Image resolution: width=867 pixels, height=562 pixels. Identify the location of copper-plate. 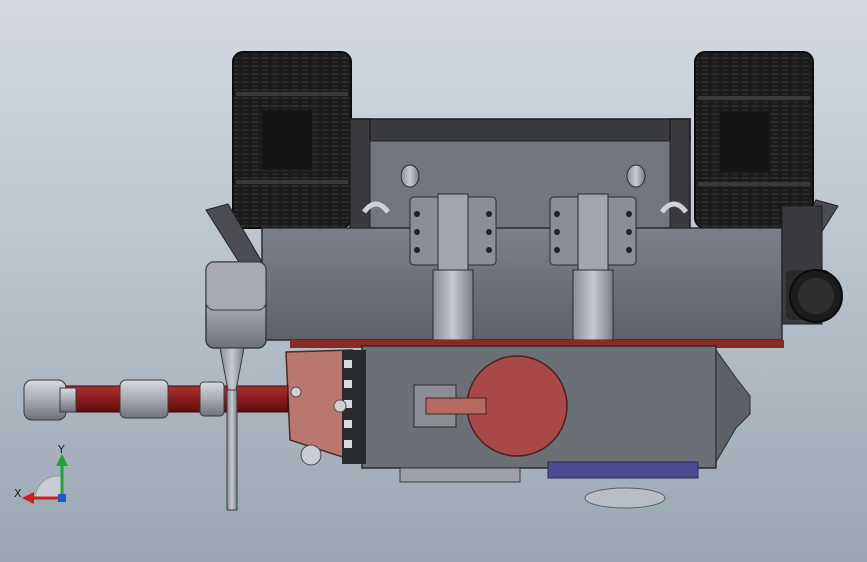
(325, 406).